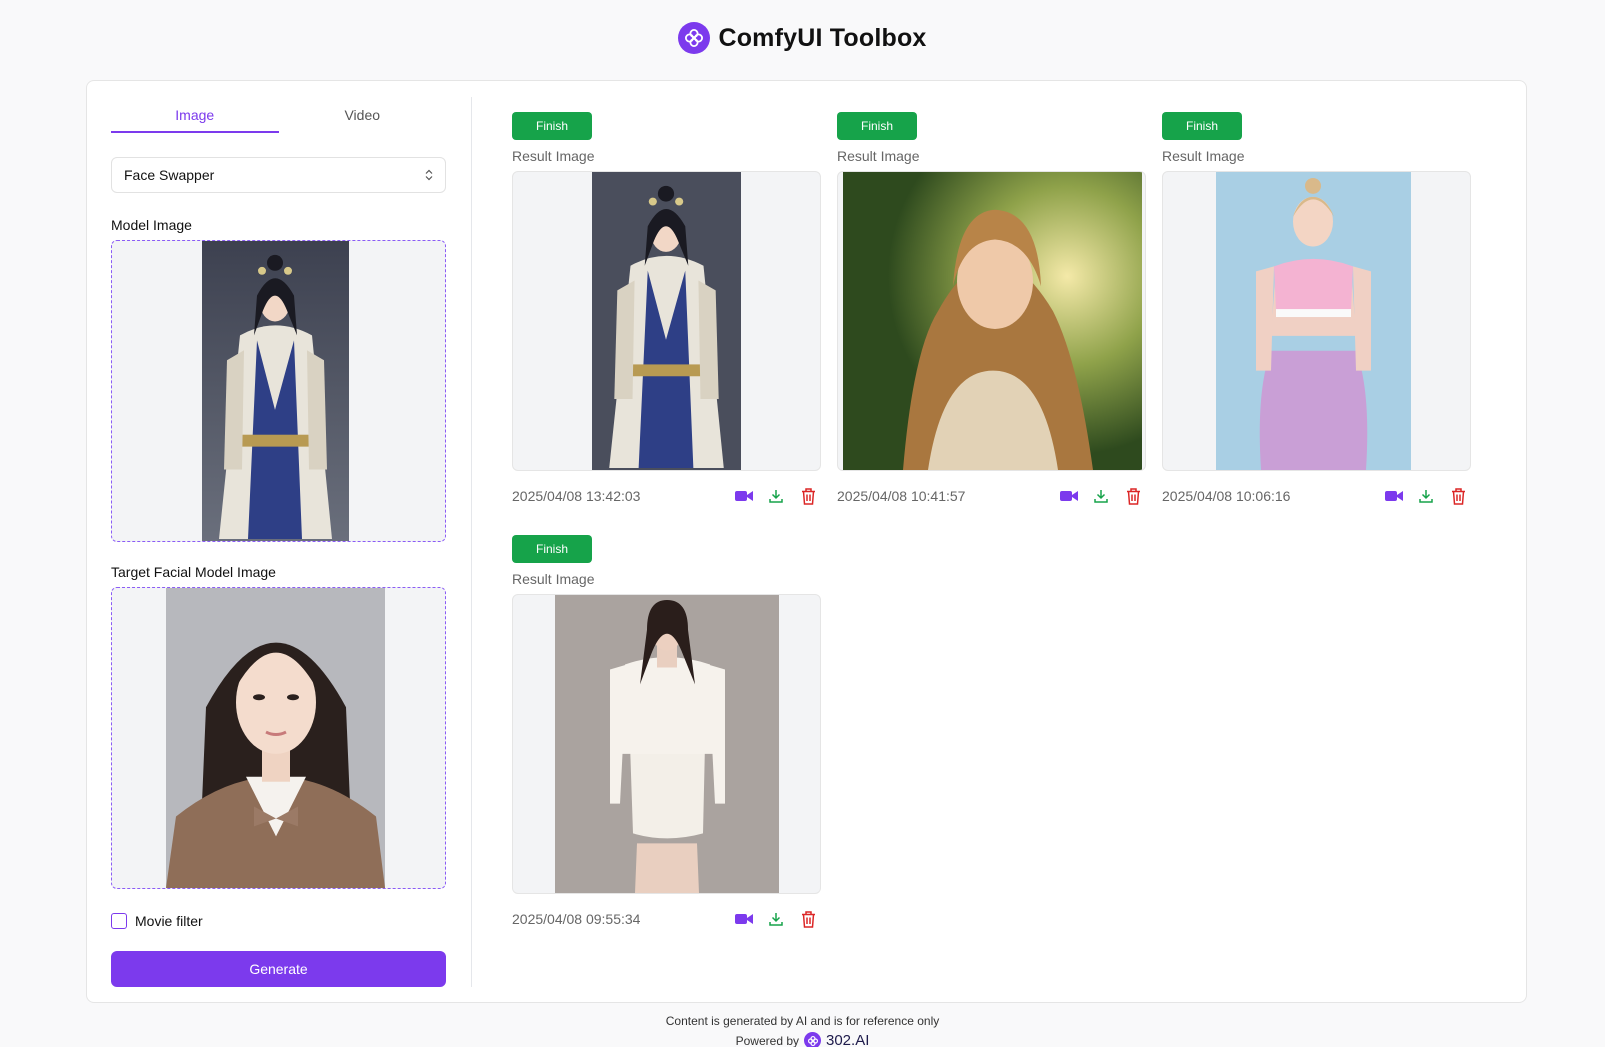 This screenshot has height=1047, width=1605. Describe the element at coordinates (666, 919) in the screenshot. I see `result-footer: 2025/04/08 09:55:34` at that location.